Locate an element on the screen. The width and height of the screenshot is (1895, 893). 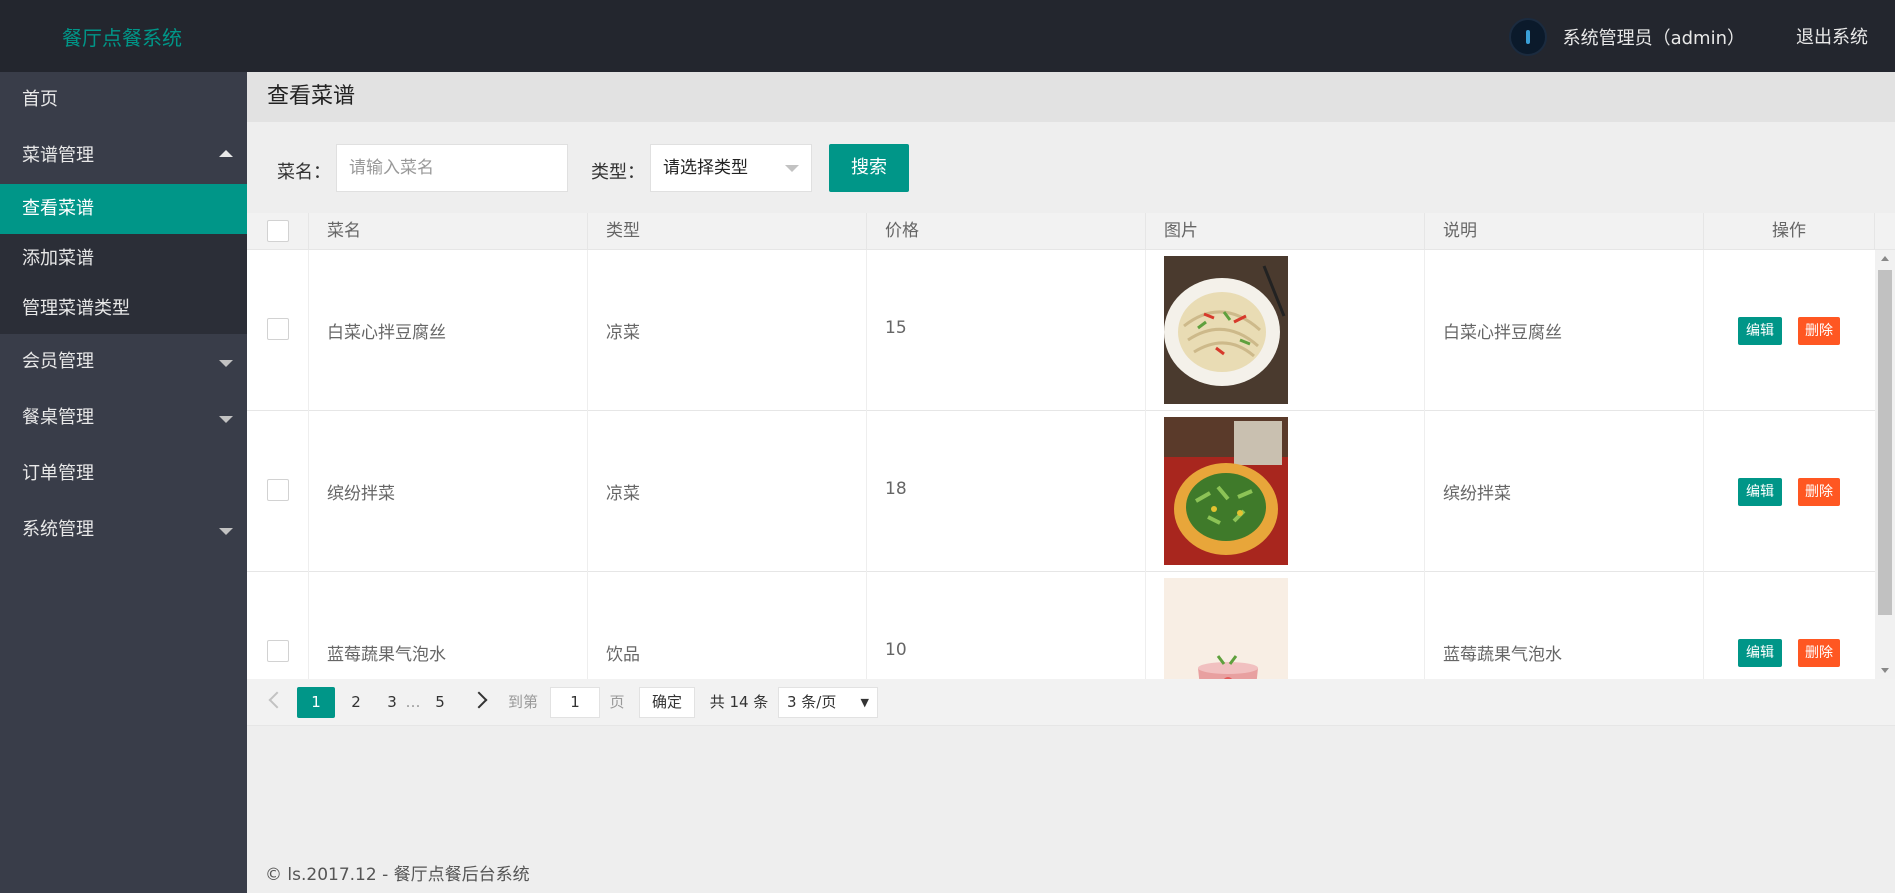
sidebar-item-add-menu: 添加菜谱 is located at coordinates (123, 259).